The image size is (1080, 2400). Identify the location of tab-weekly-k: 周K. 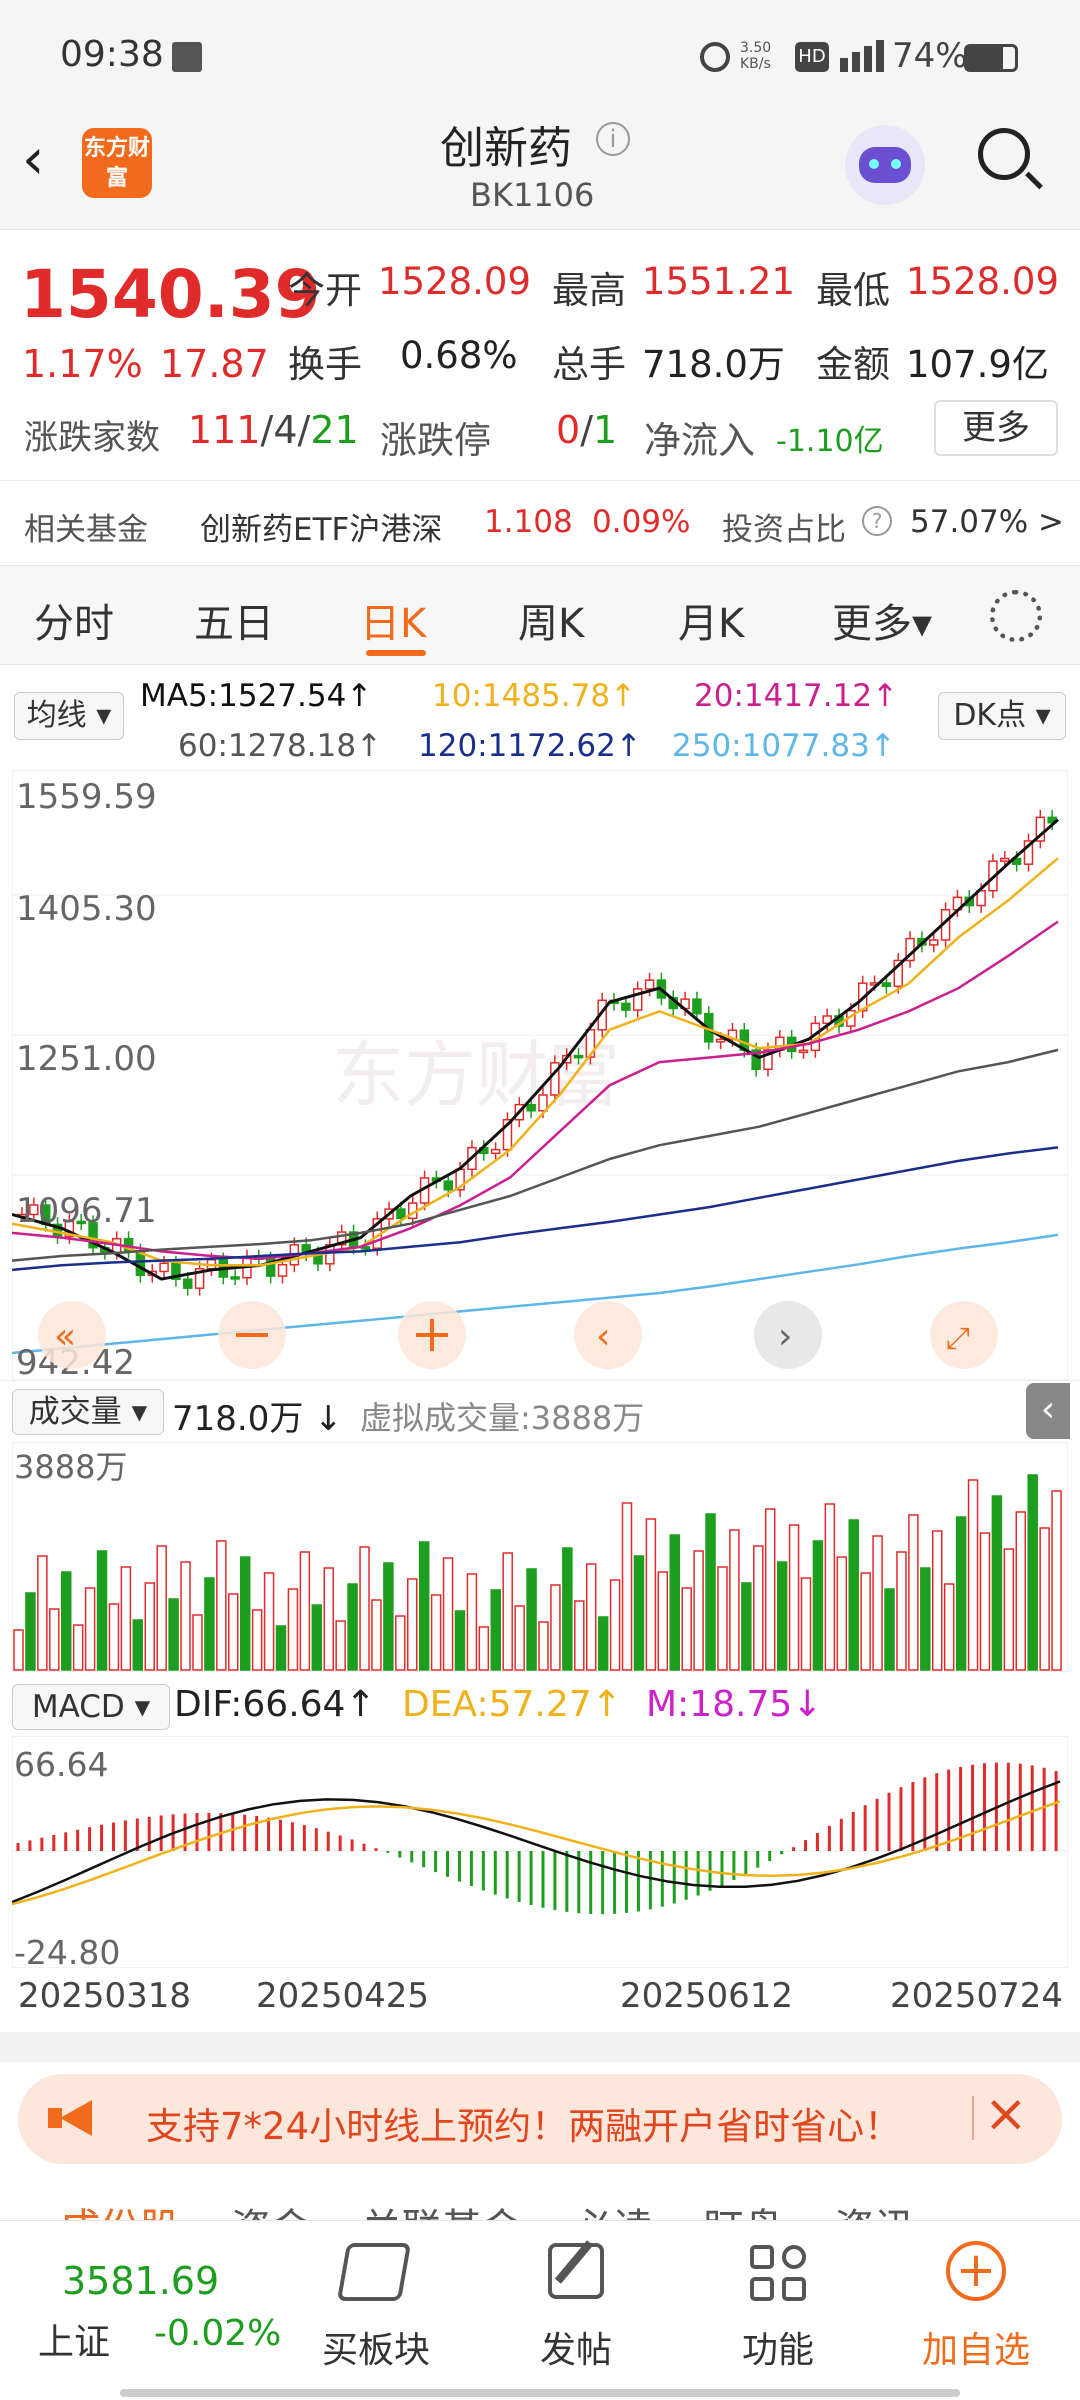
(551, 620).